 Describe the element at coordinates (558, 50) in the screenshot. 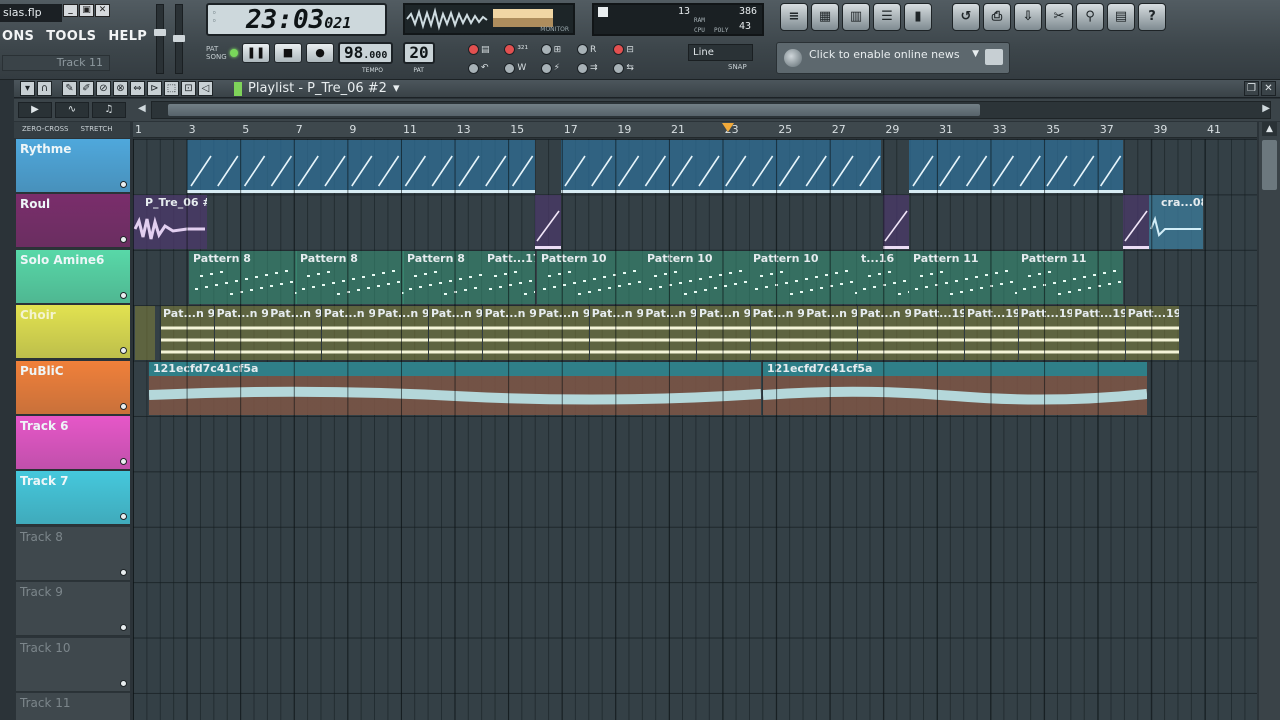

I see `rec-opt-3: ⊞` at that location.